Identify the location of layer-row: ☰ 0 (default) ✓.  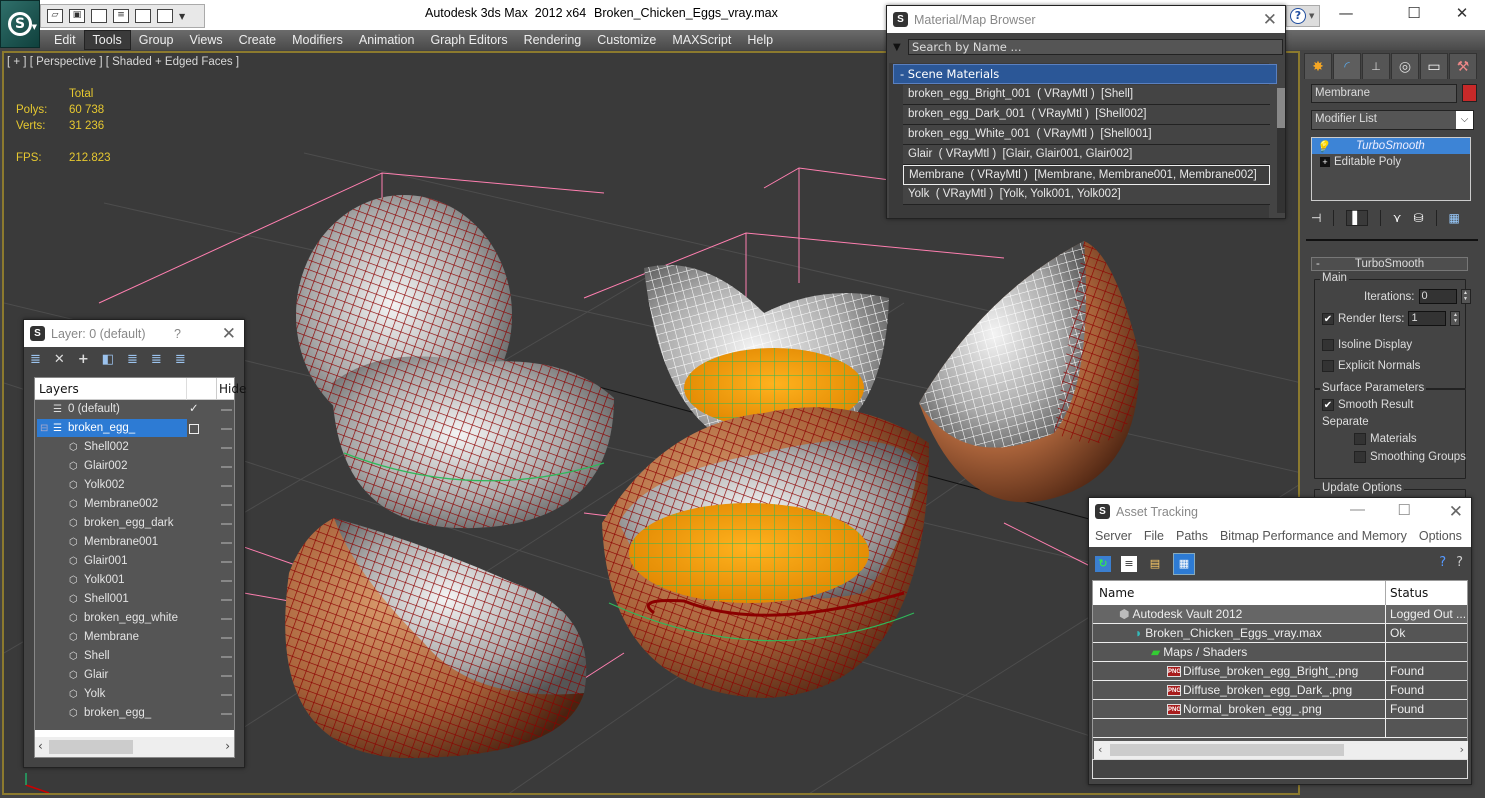
(134, 409).